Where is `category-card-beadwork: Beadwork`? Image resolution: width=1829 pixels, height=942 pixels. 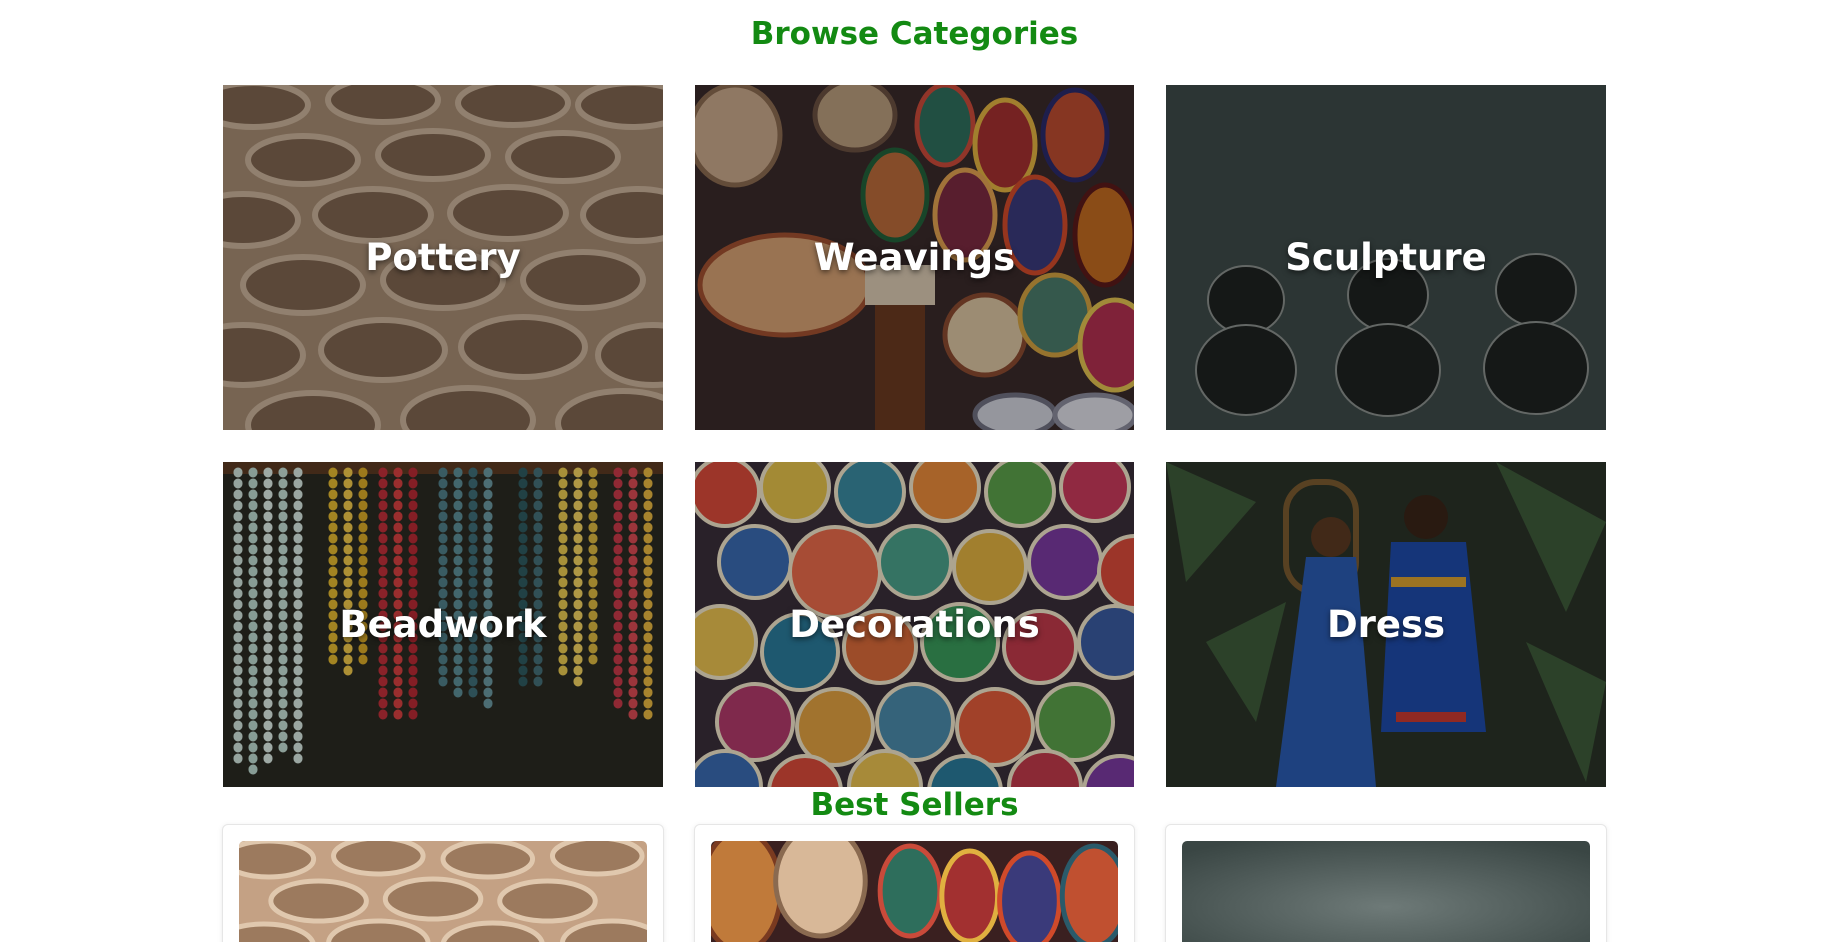
category-card-beadwork: Beadwork is located at coordinates (443, 624).